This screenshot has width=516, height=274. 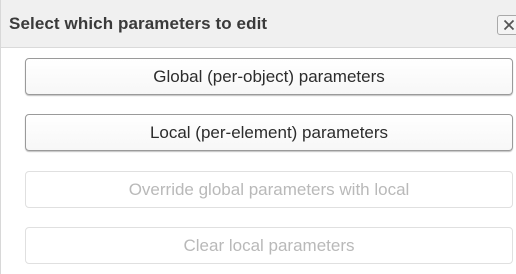 I want to click on override-global-button: Override global parameters with local, so click(x=269, y=189).